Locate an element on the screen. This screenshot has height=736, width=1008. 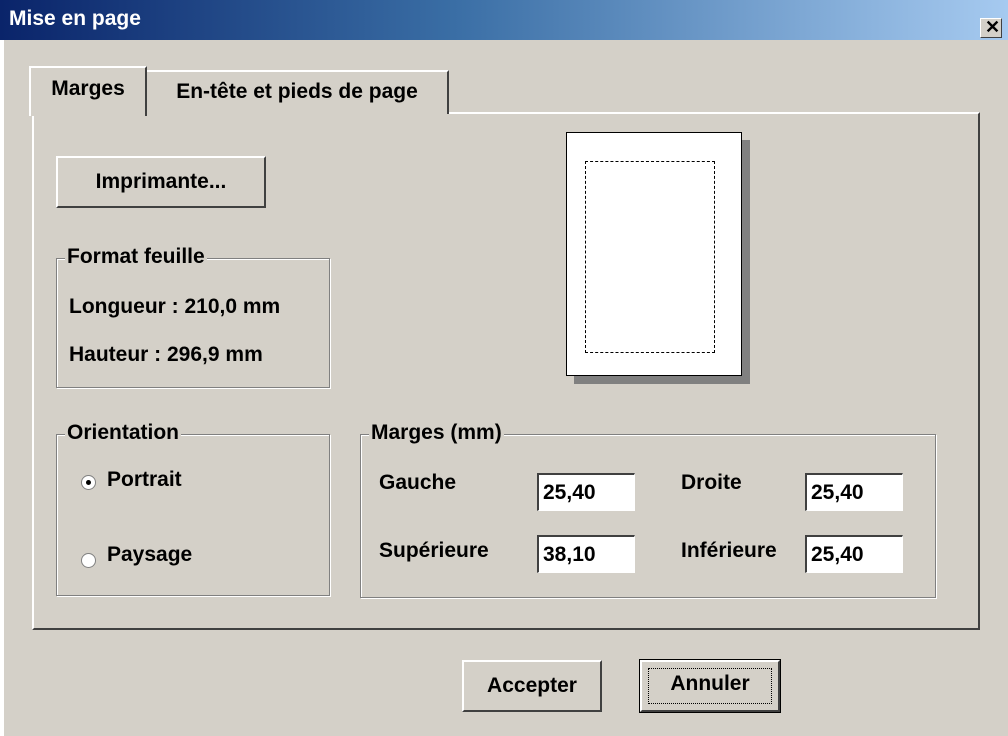
portrait-label: Portrait is located at coordinates (144, 480).